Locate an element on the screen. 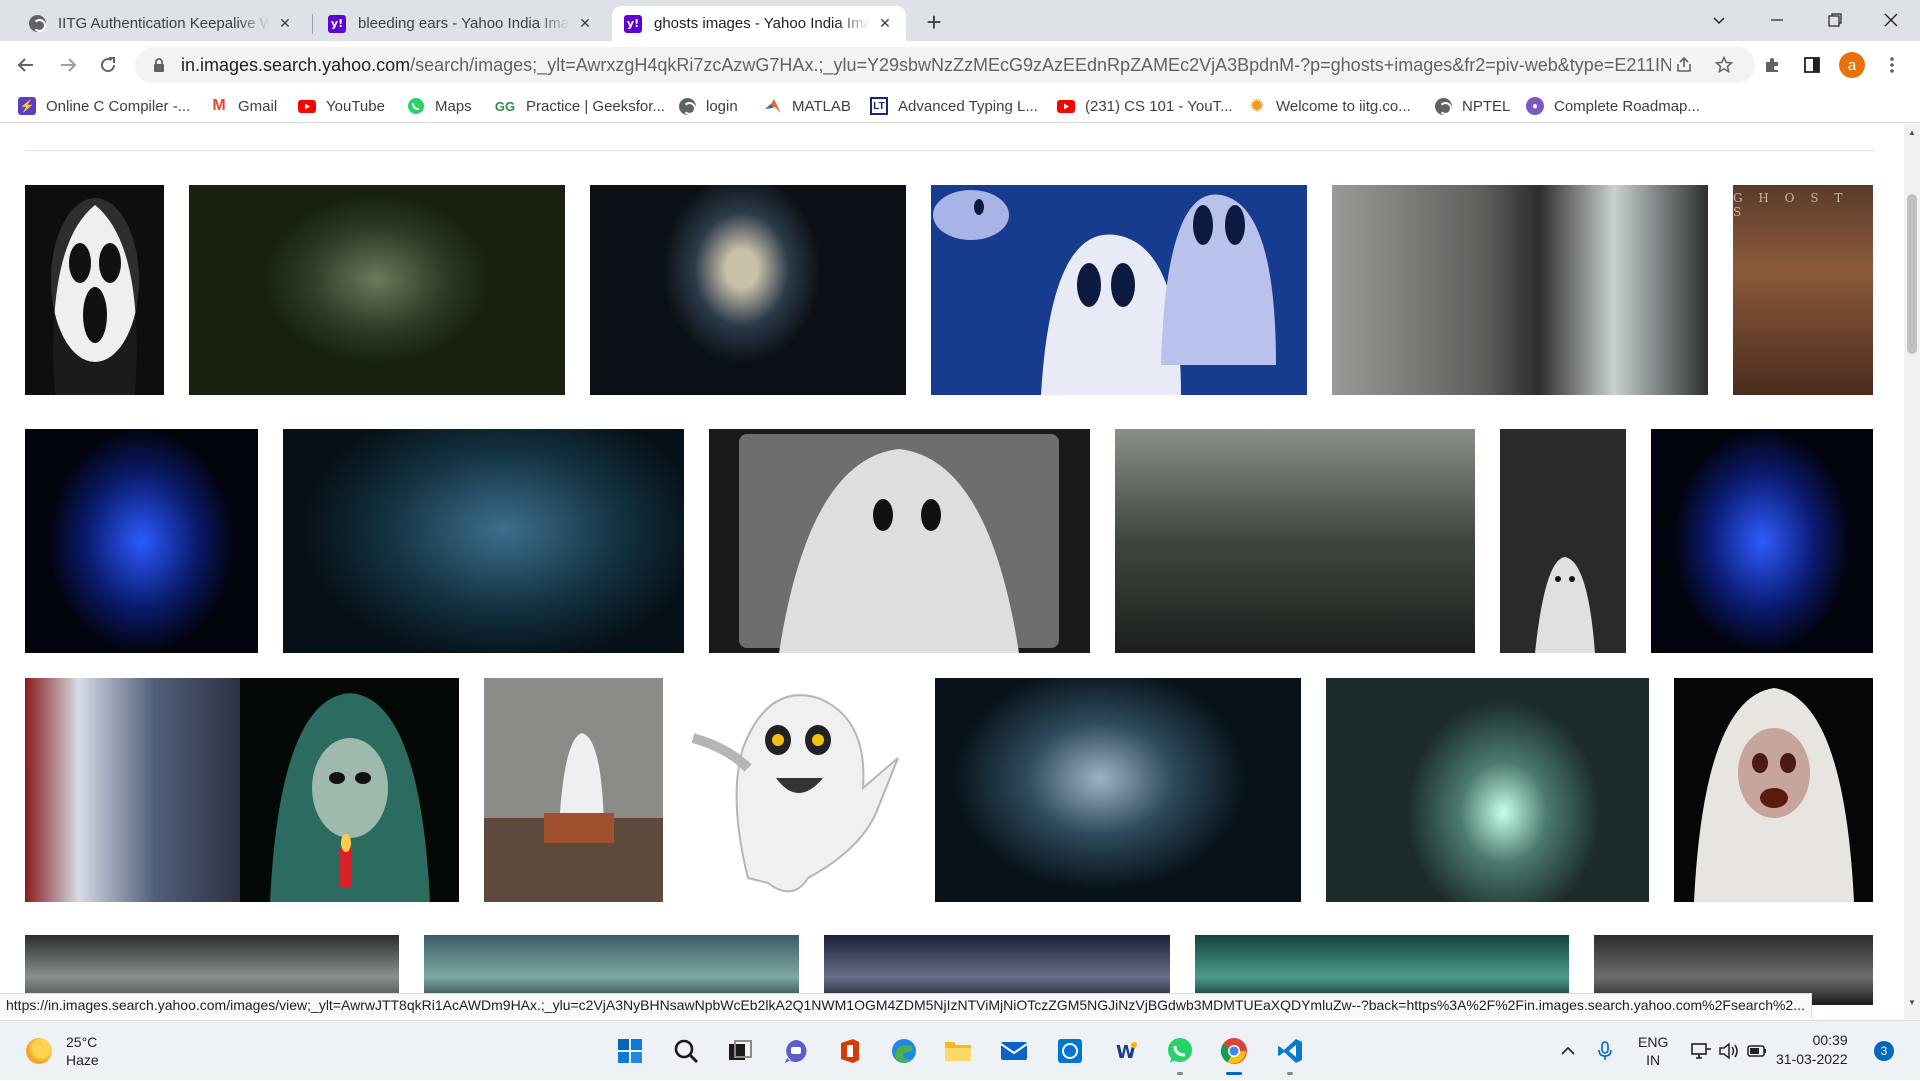 The image size is (1920, 1081). search-icon is located at coordinates (686, 1051).